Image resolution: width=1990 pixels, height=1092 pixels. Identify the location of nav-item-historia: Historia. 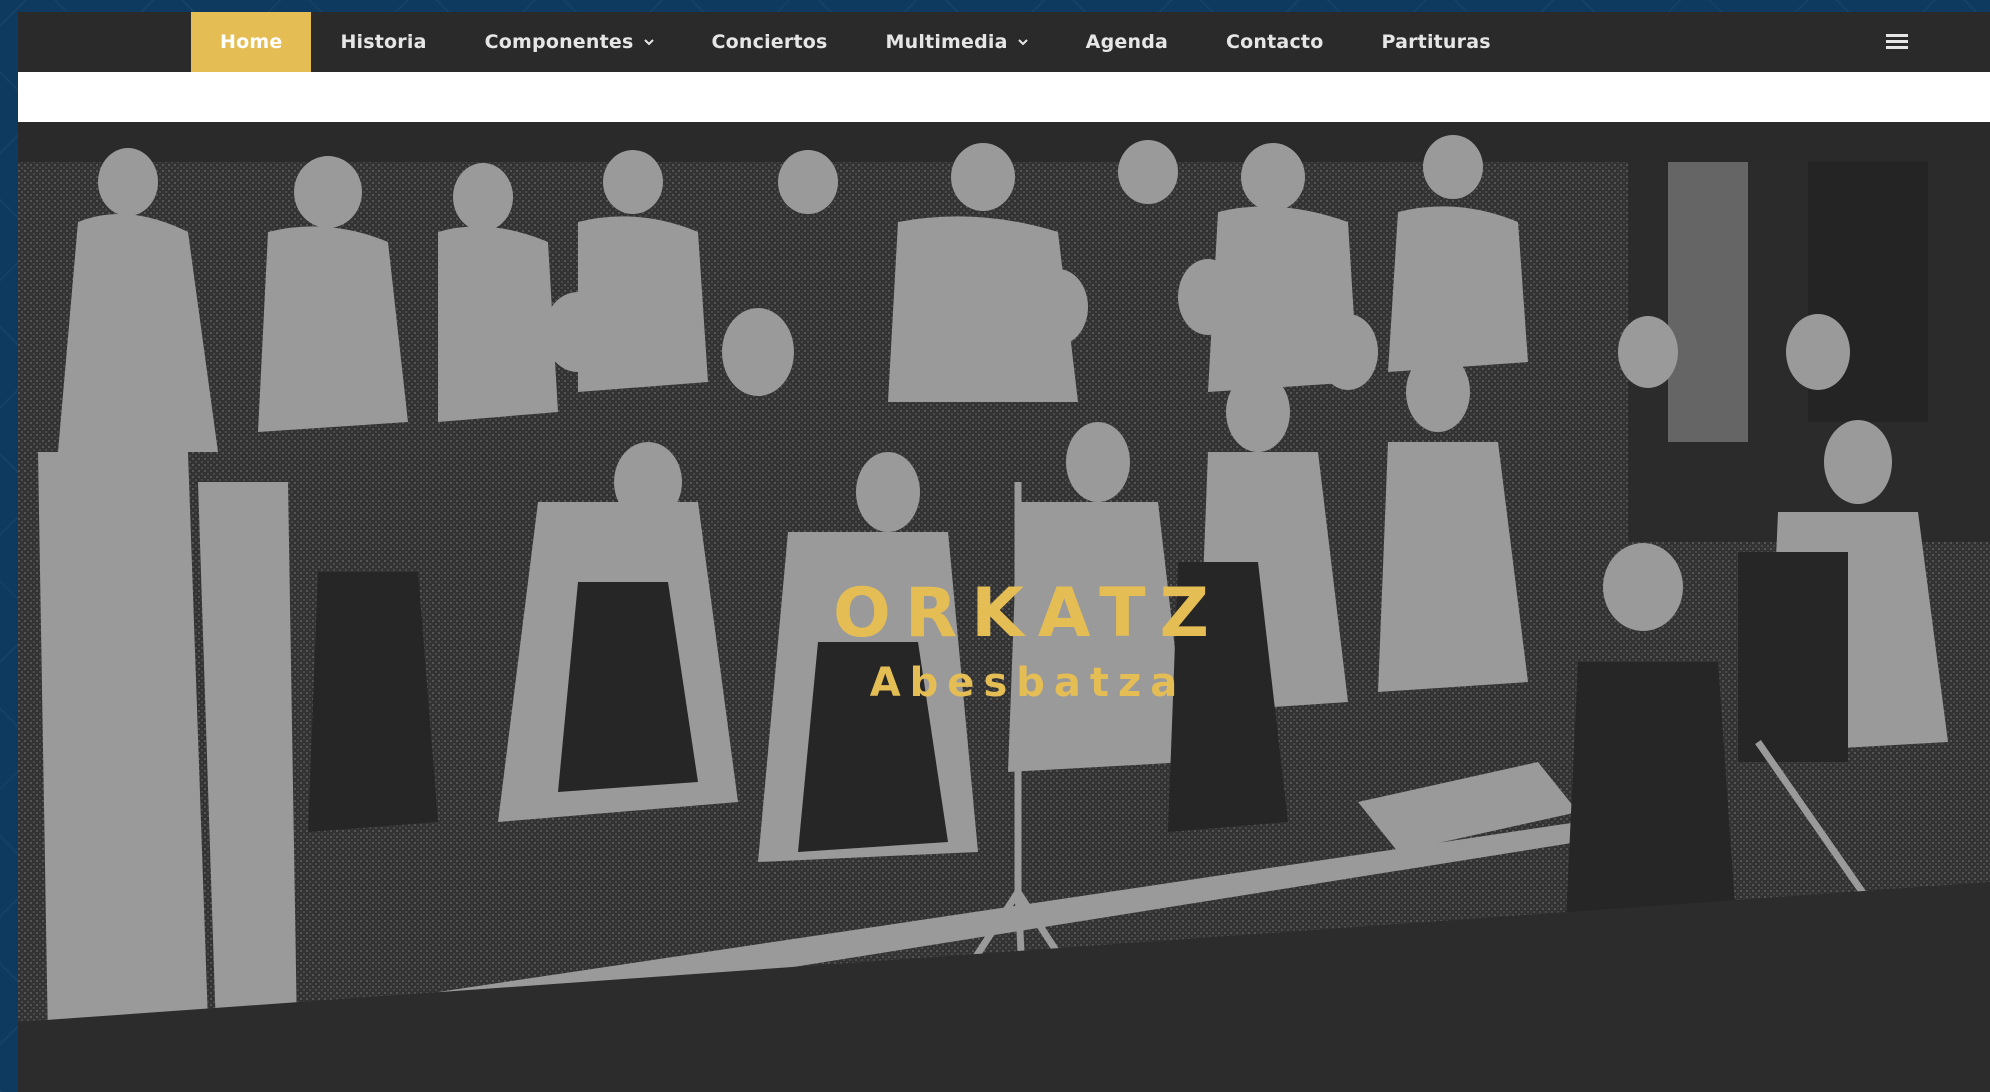
(383, 42).